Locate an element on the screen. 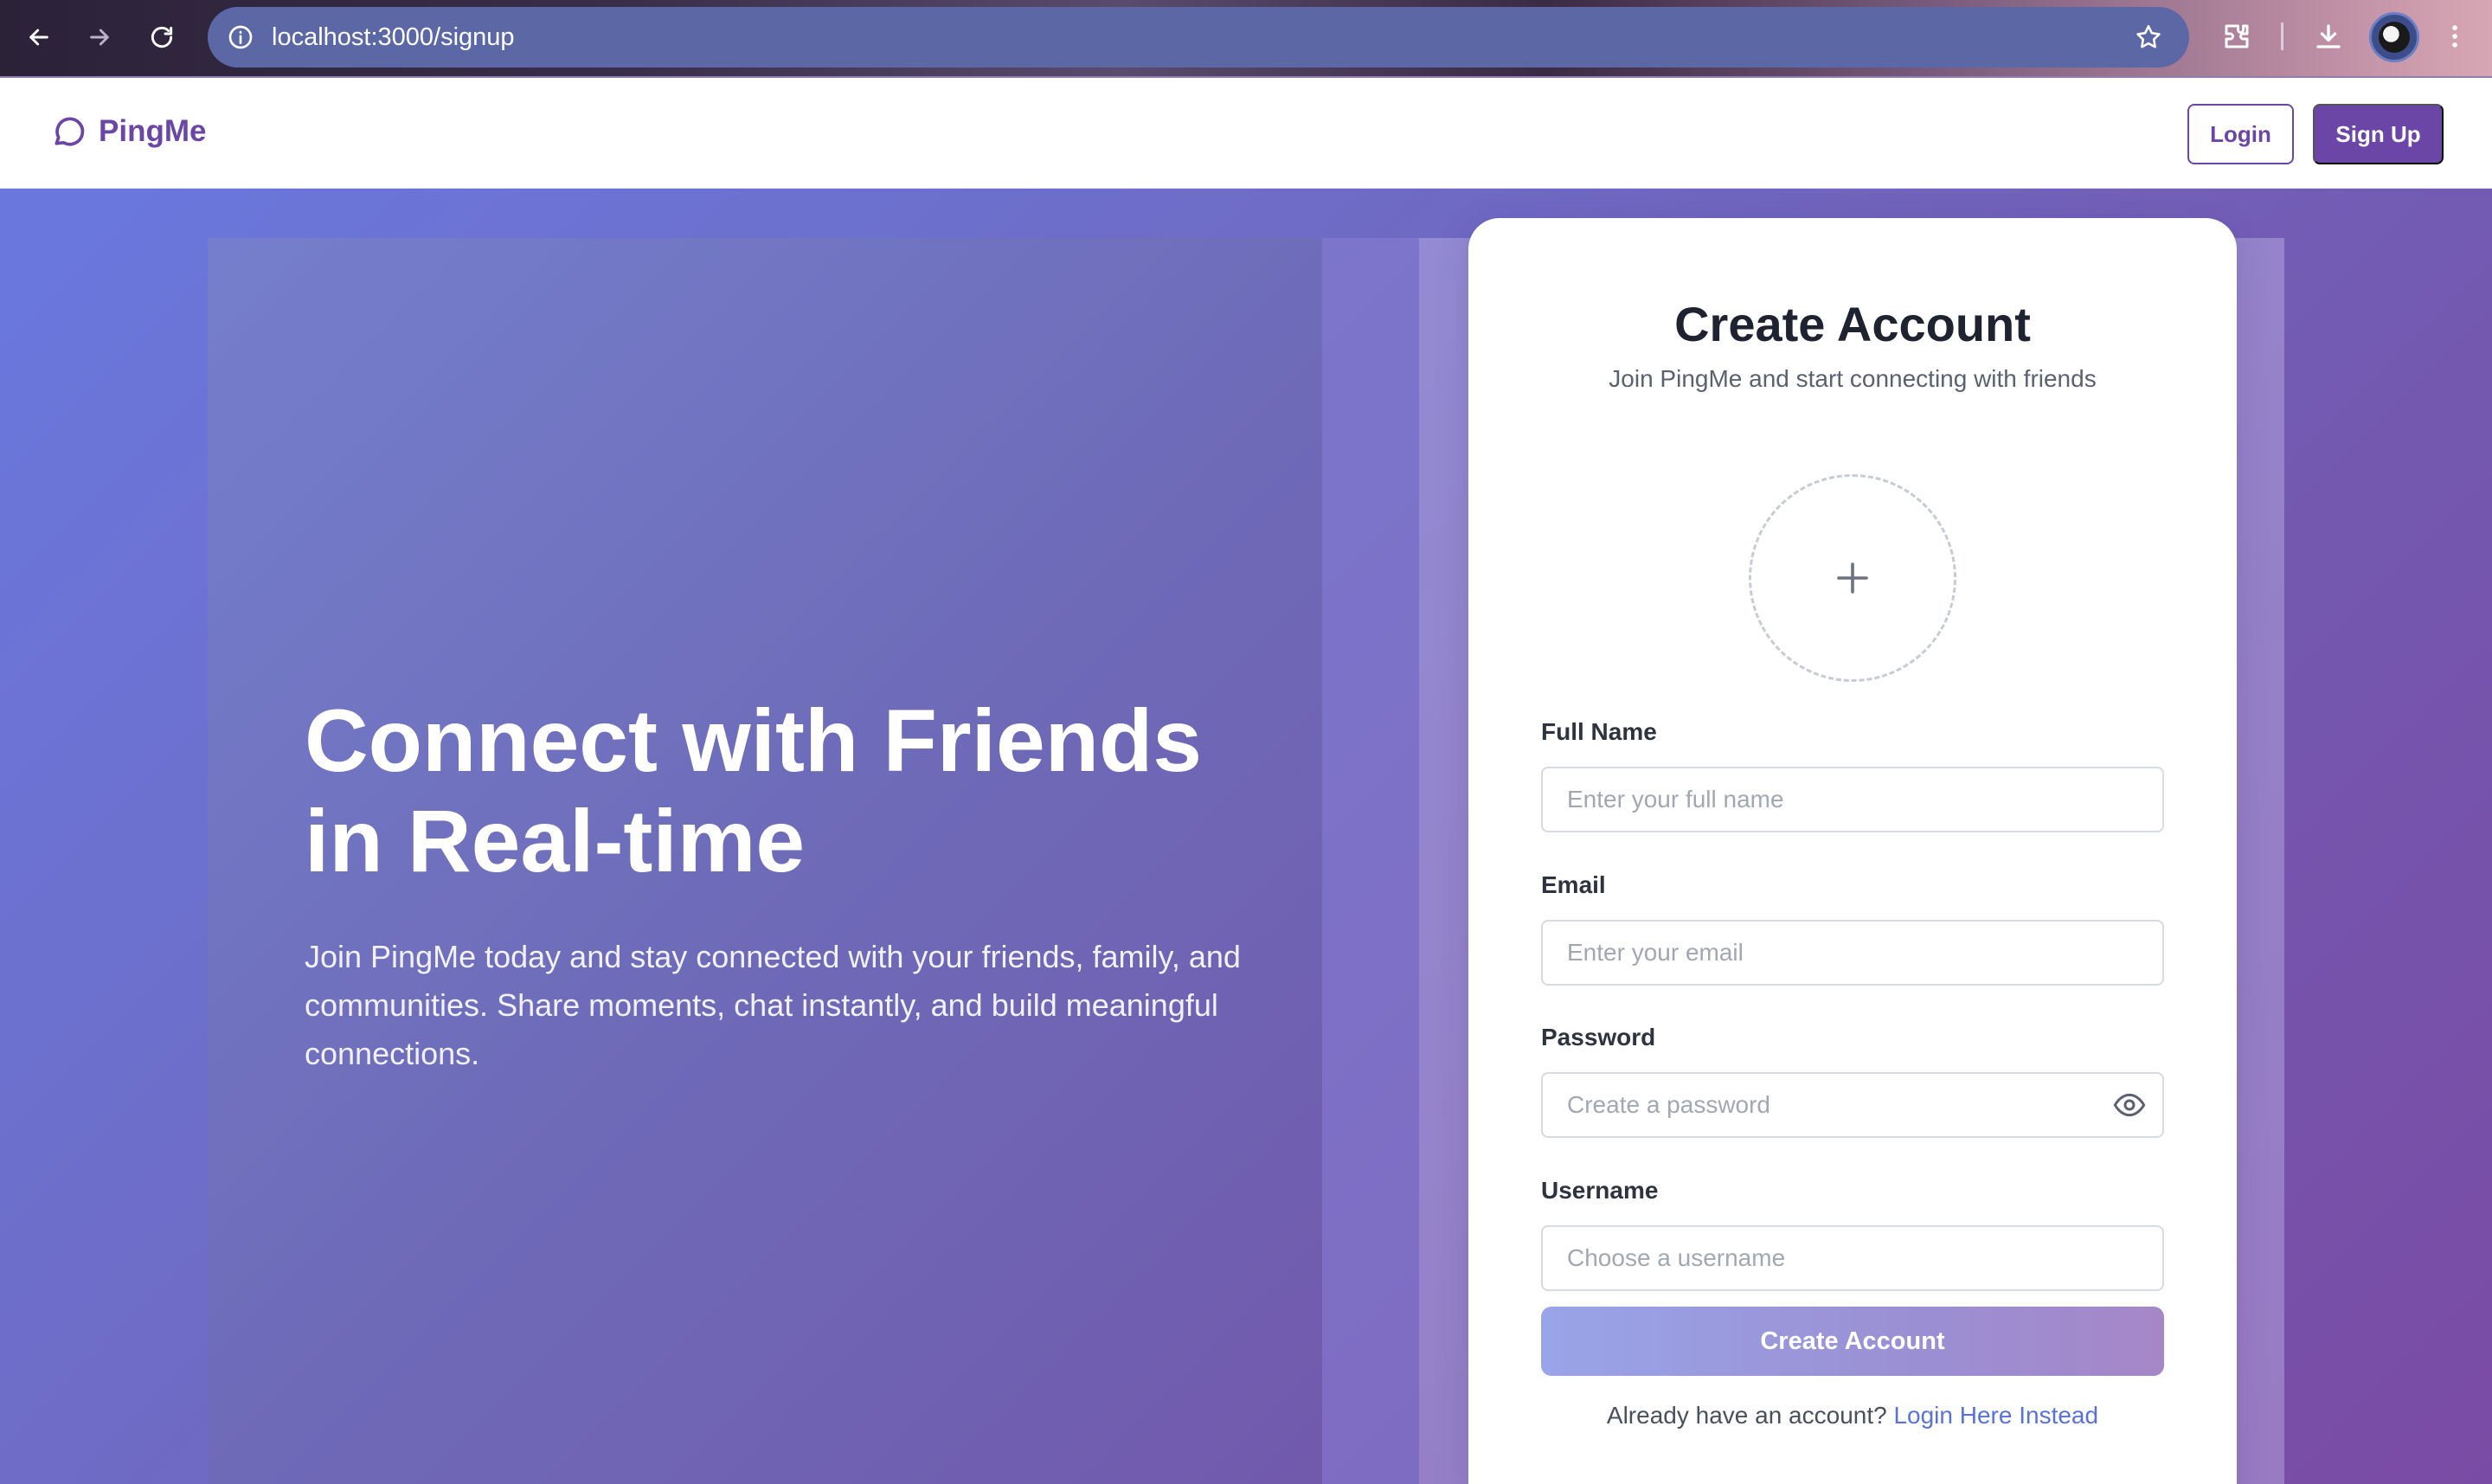  url-text: localhost:3000/signup is located at coordinates (394, 37).